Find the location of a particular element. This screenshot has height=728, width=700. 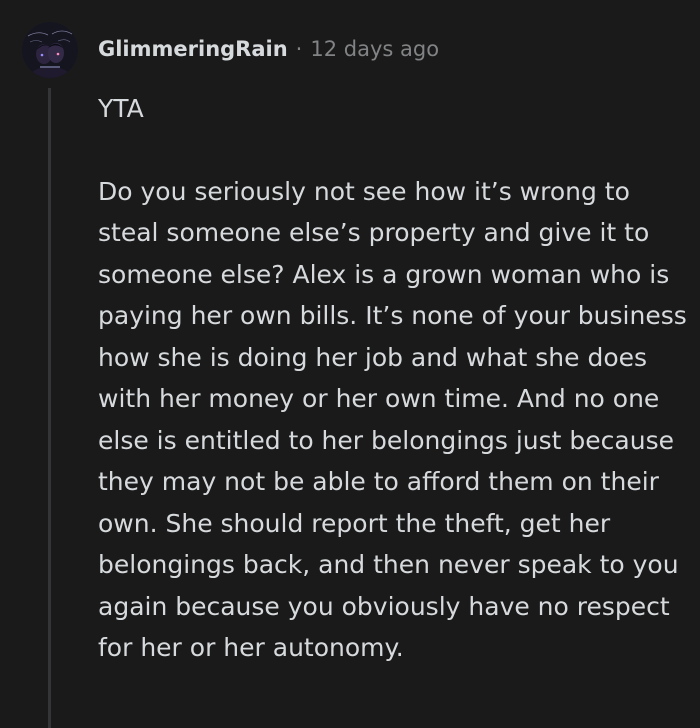

user-avatar-icon is located at coordinates (50, 50).